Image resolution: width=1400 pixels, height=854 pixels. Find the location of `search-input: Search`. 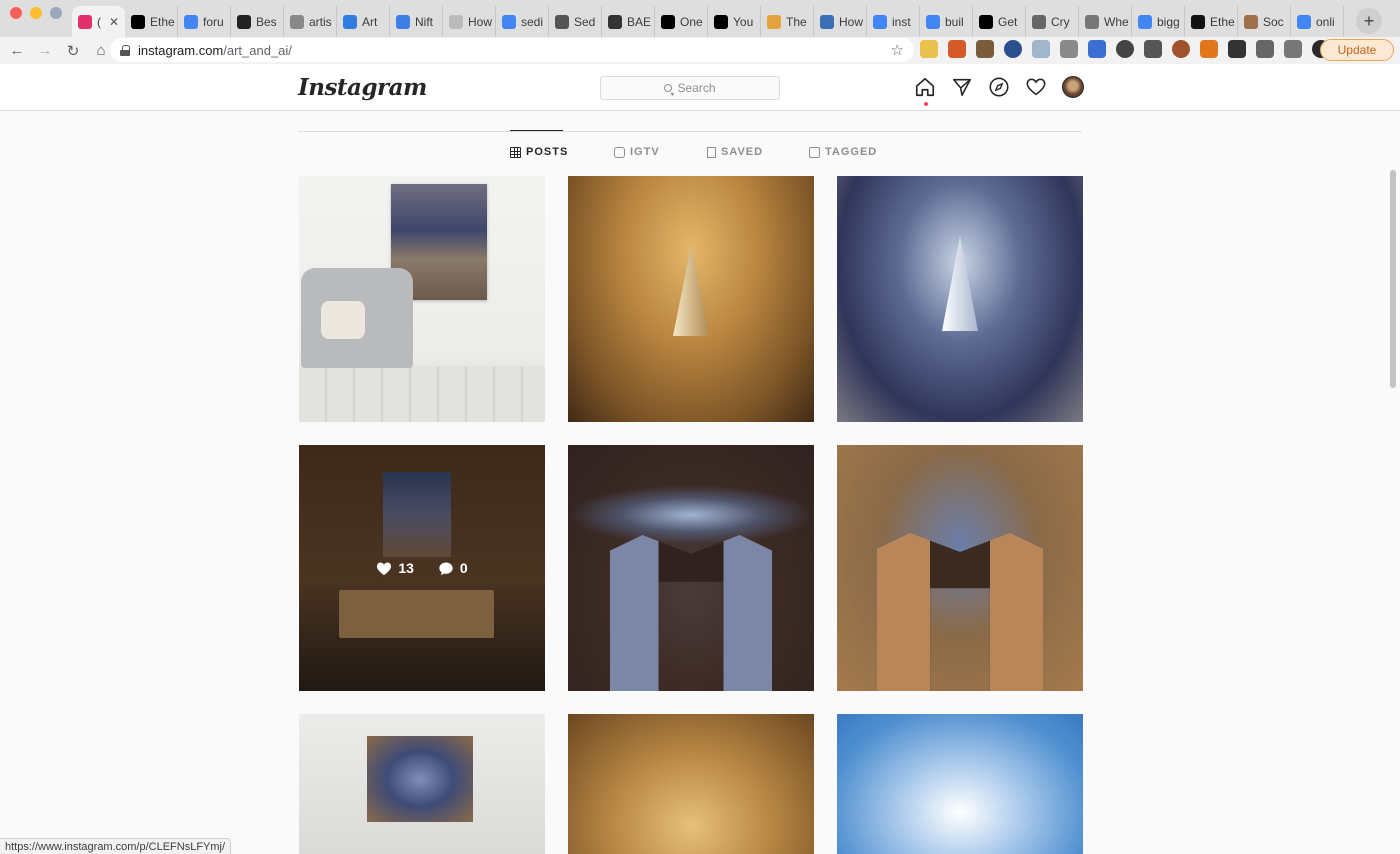

search-input: Search is located at coordinates (690, 88).